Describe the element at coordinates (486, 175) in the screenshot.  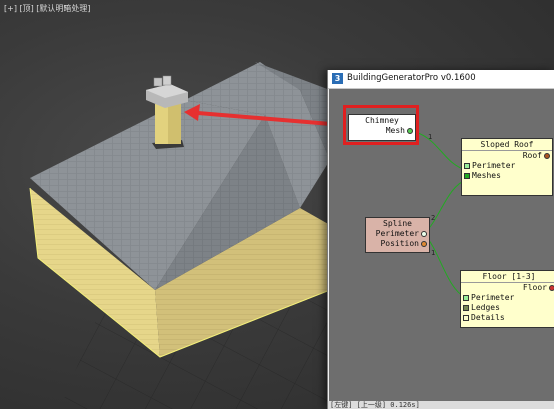
I see `input-label: Meshes` at that location.